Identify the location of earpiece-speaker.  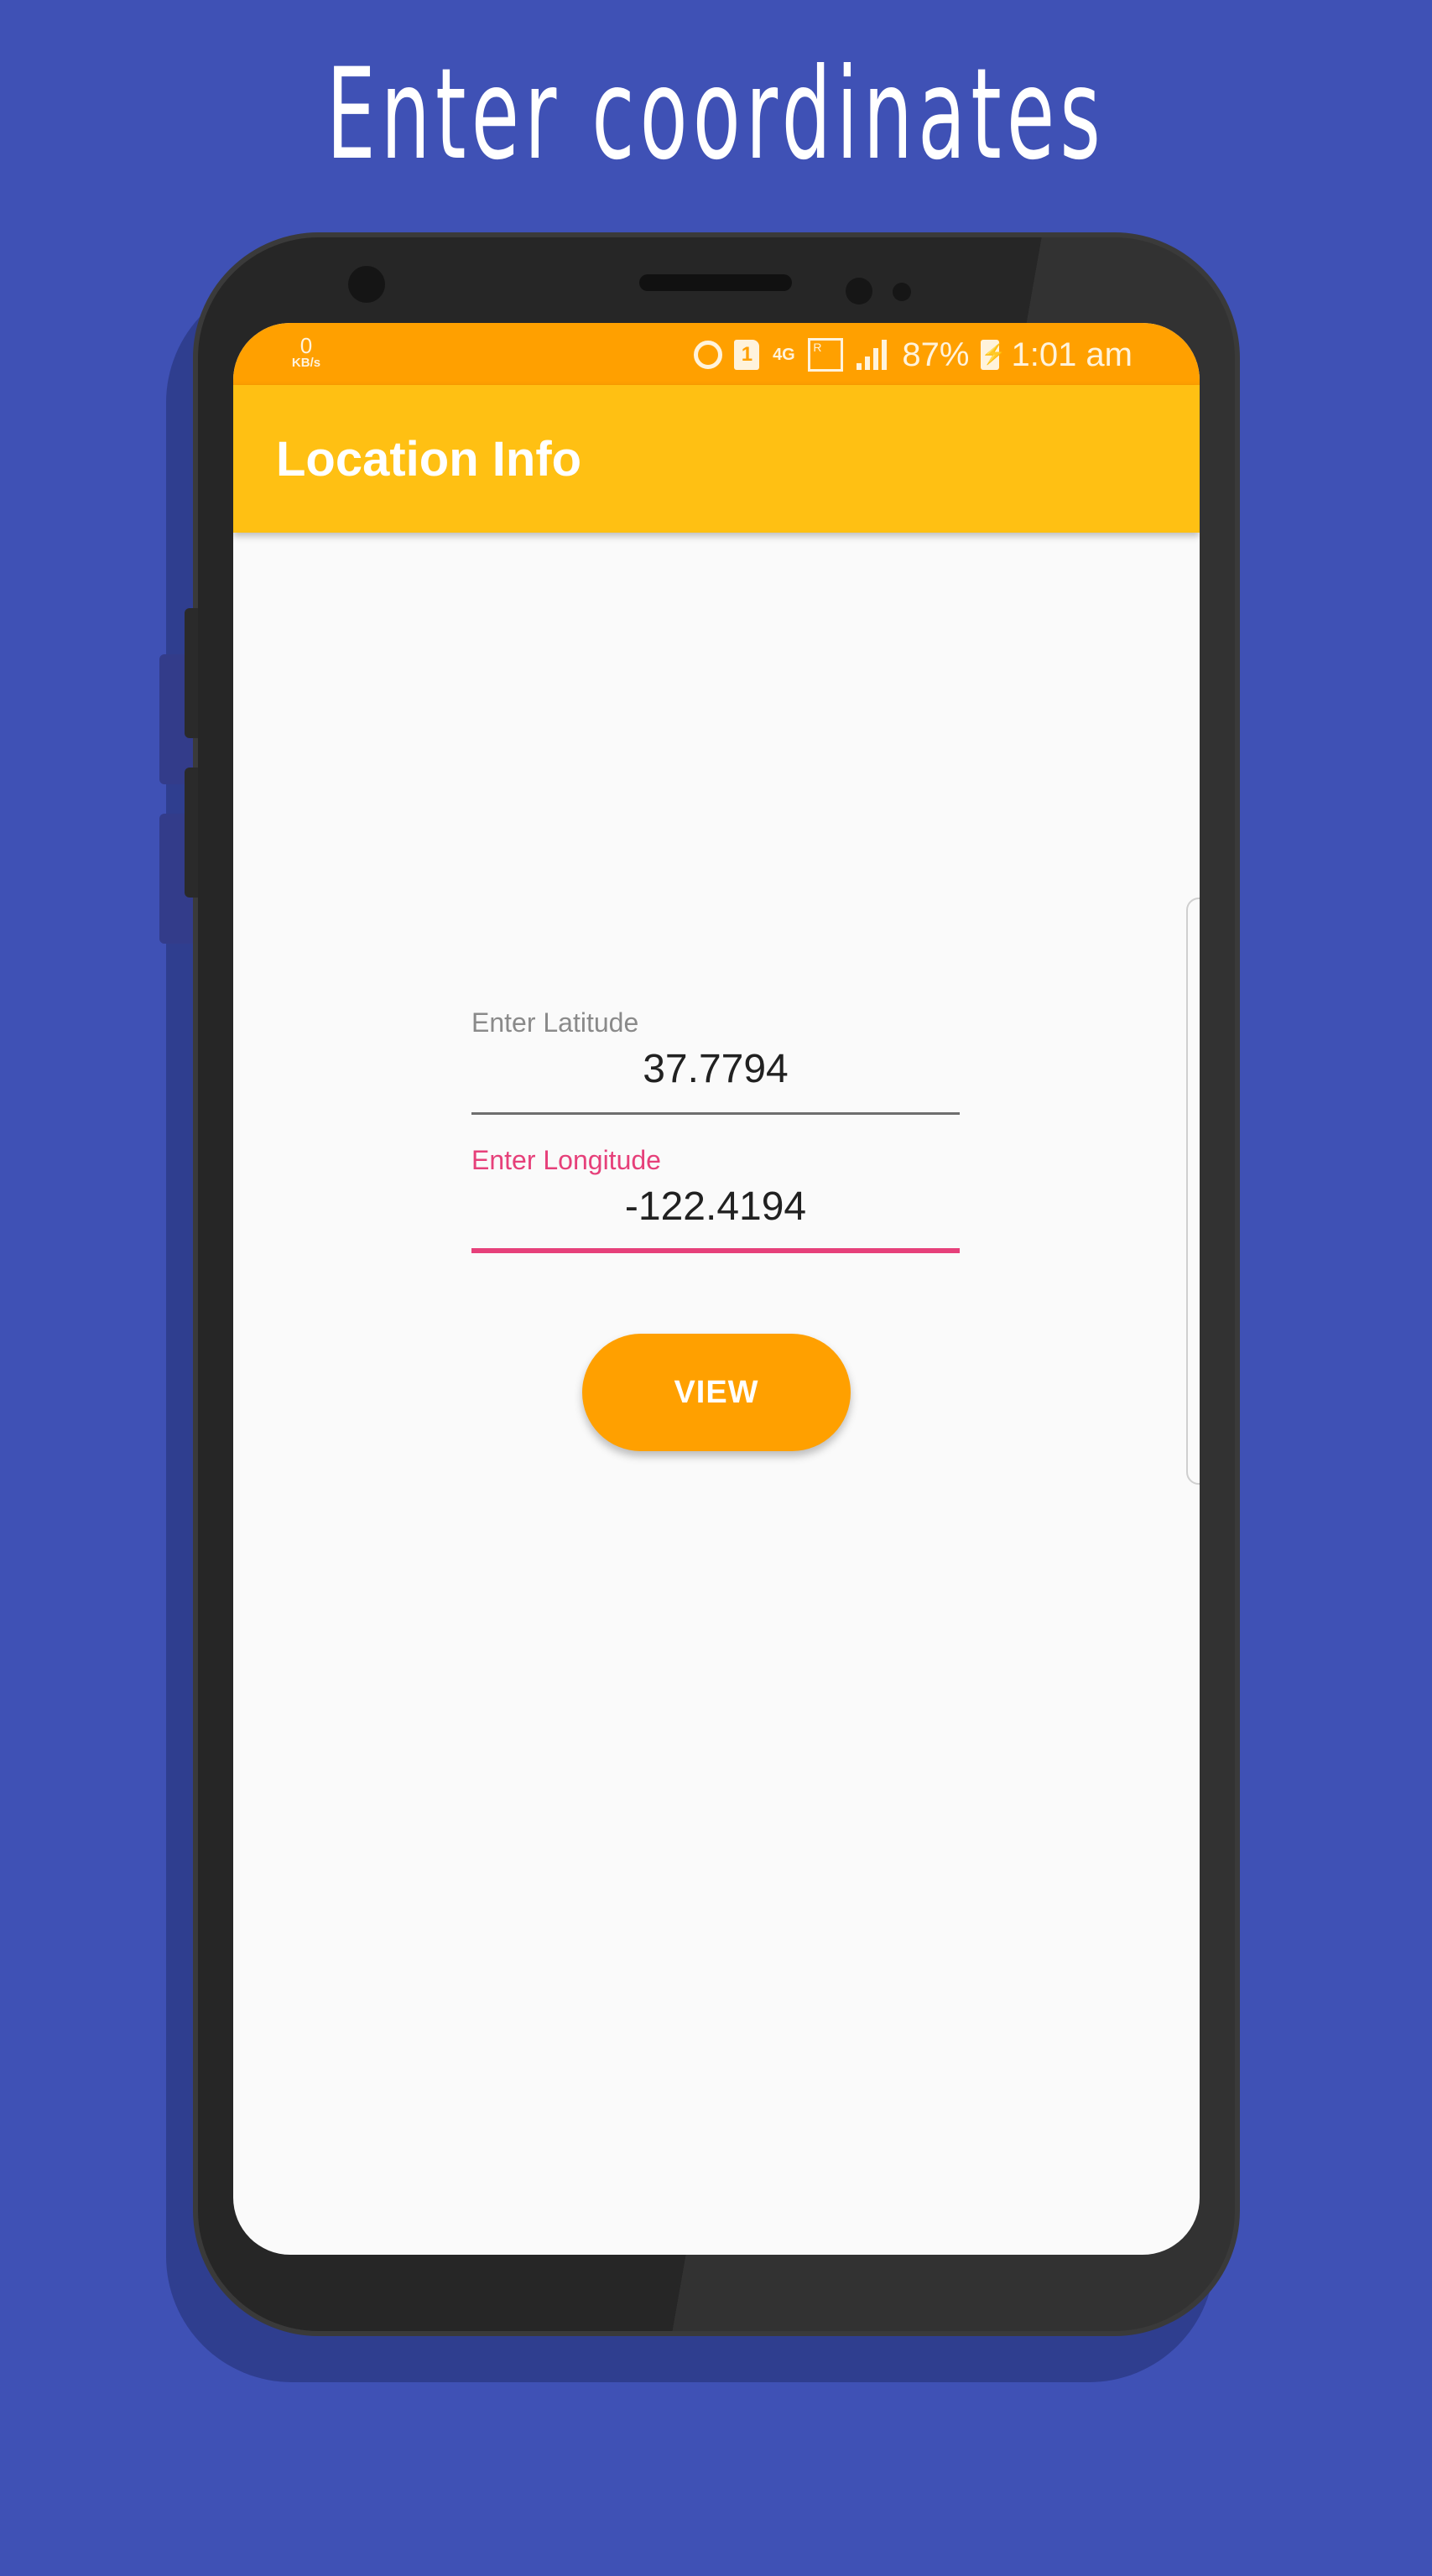
(715, 282).